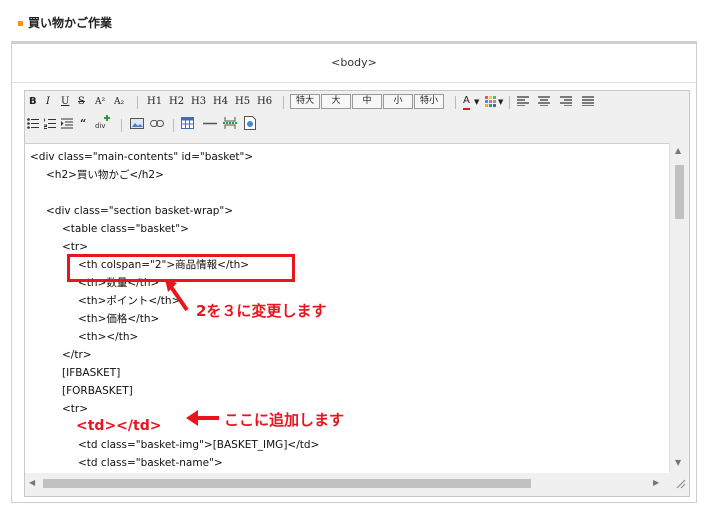  I want to click on subscript-button: A₂, so click(119, 102).